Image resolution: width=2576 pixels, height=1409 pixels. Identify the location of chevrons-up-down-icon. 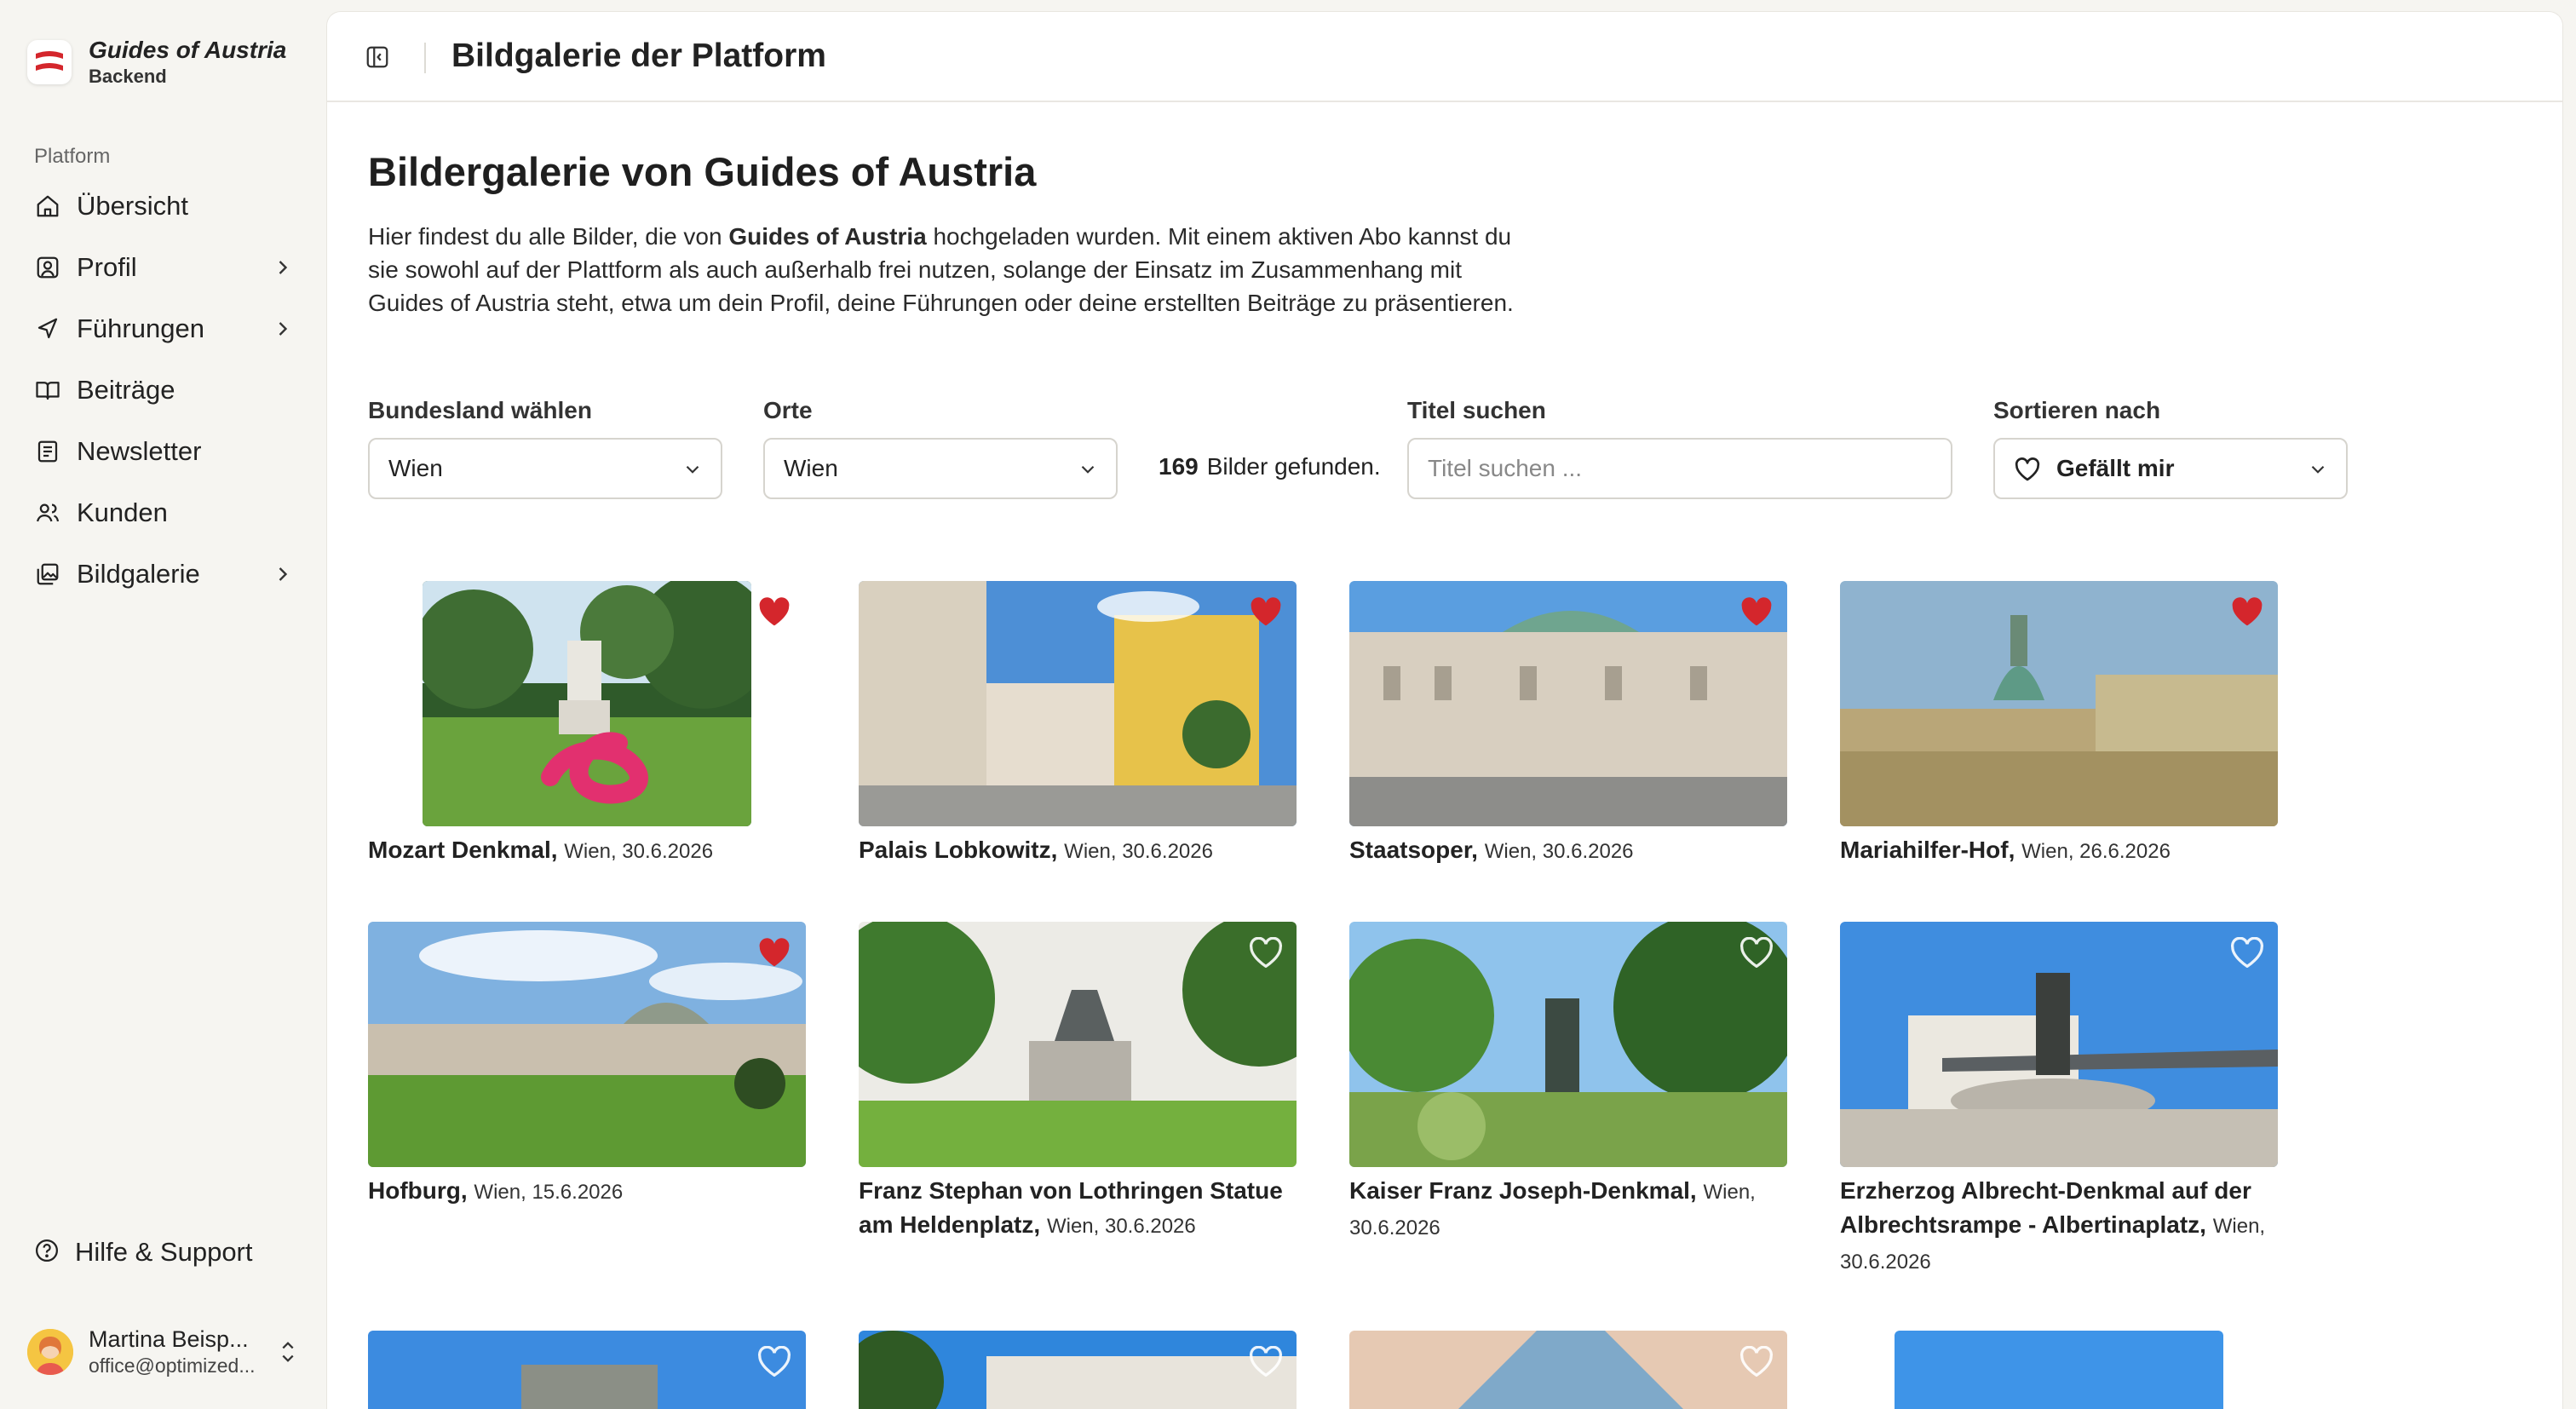
(288, 1354).